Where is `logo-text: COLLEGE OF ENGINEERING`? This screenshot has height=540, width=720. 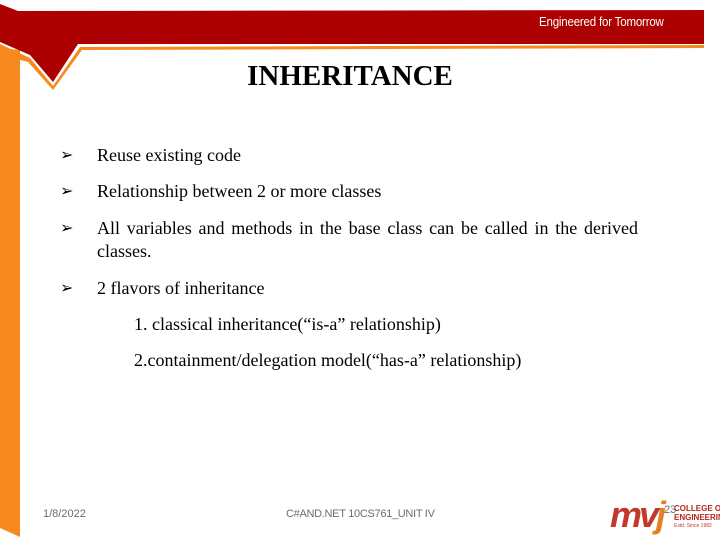
logo-text: COLLEGE OF ENGINEERING is located at coordinates (697, 513).